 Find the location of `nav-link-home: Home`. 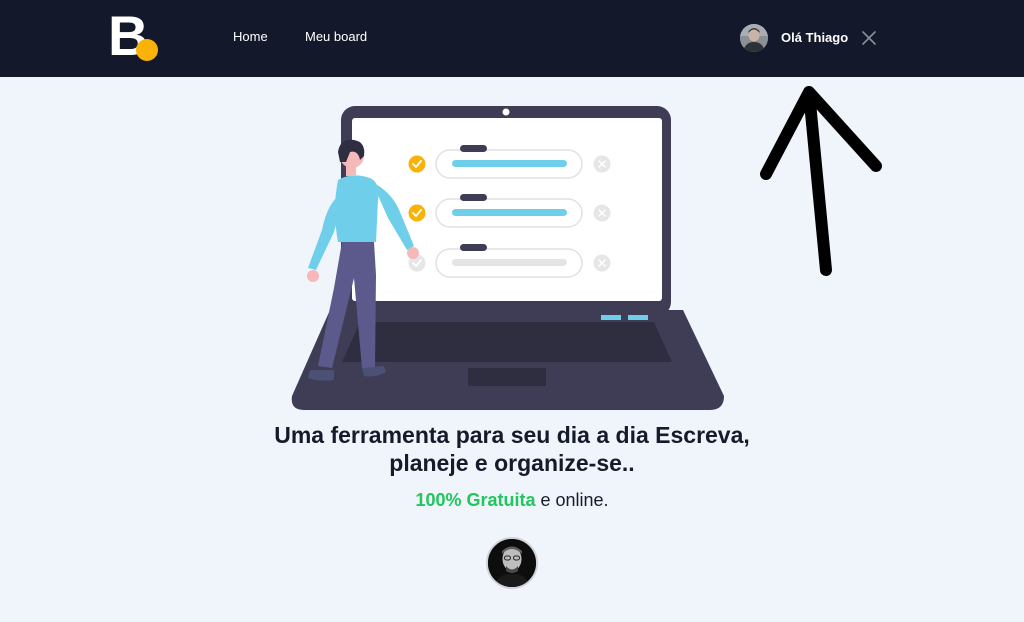

nav-link-home: Home is located at coordinates (250, 36).